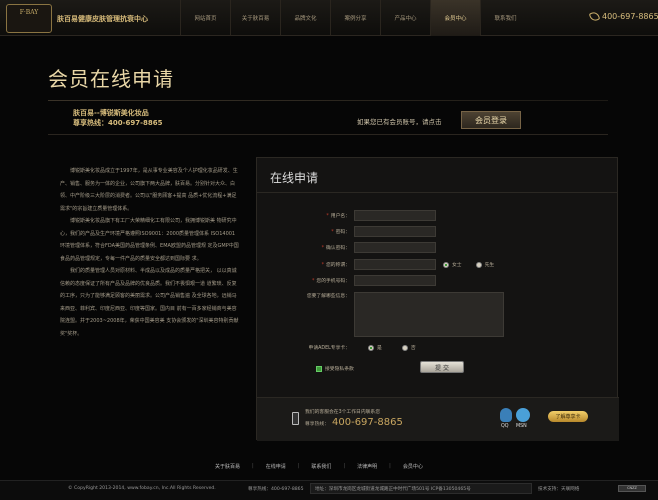 The image size is (658, 500). I want to click on password-row: * 密码：, so click(346, 231).